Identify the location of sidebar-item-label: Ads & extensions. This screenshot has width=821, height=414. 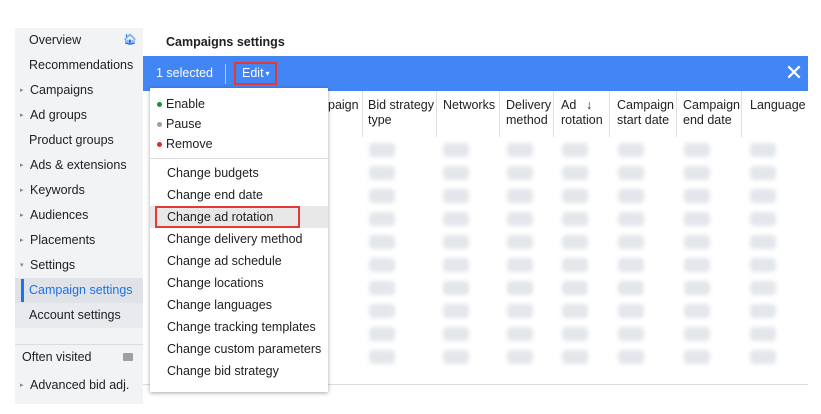
(78, 165).